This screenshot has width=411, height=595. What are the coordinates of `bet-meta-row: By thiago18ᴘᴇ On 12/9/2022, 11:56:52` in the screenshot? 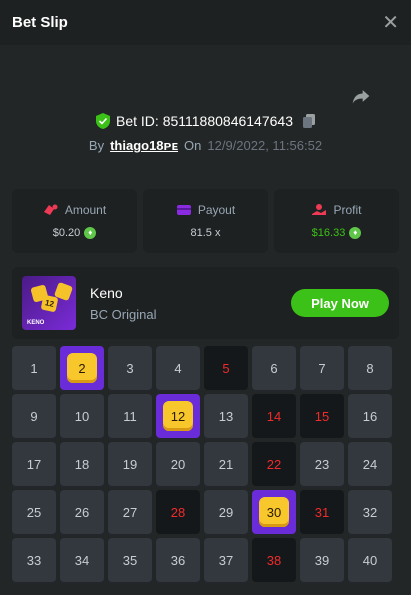 It's located at (205, 145).